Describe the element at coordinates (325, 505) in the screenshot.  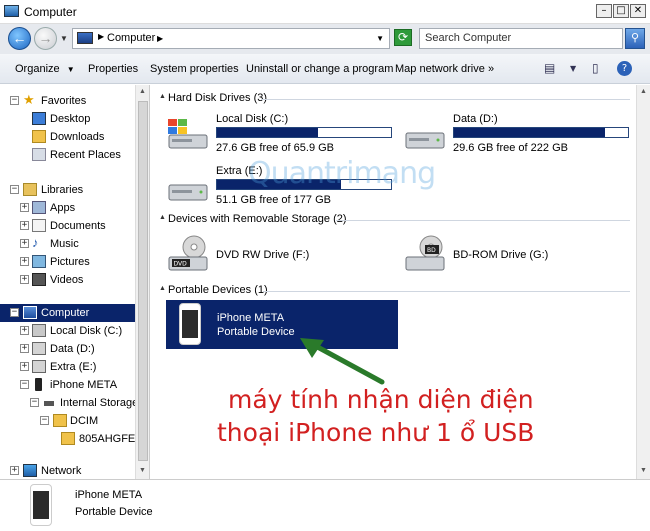
I see `details-pane: iPhone META Portable Device` at that location.